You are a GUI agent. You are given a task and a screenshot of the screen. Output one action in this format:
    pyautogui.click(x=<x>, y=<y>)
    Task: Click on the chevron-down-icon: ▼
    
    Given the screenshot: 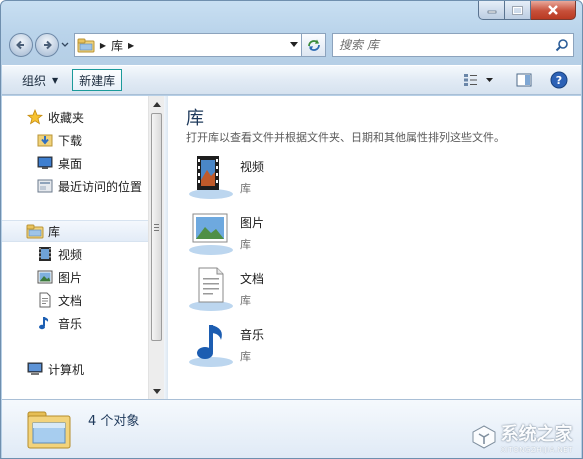 What is the action you would take?
    pyautogui.click(x=55, y=80)
    